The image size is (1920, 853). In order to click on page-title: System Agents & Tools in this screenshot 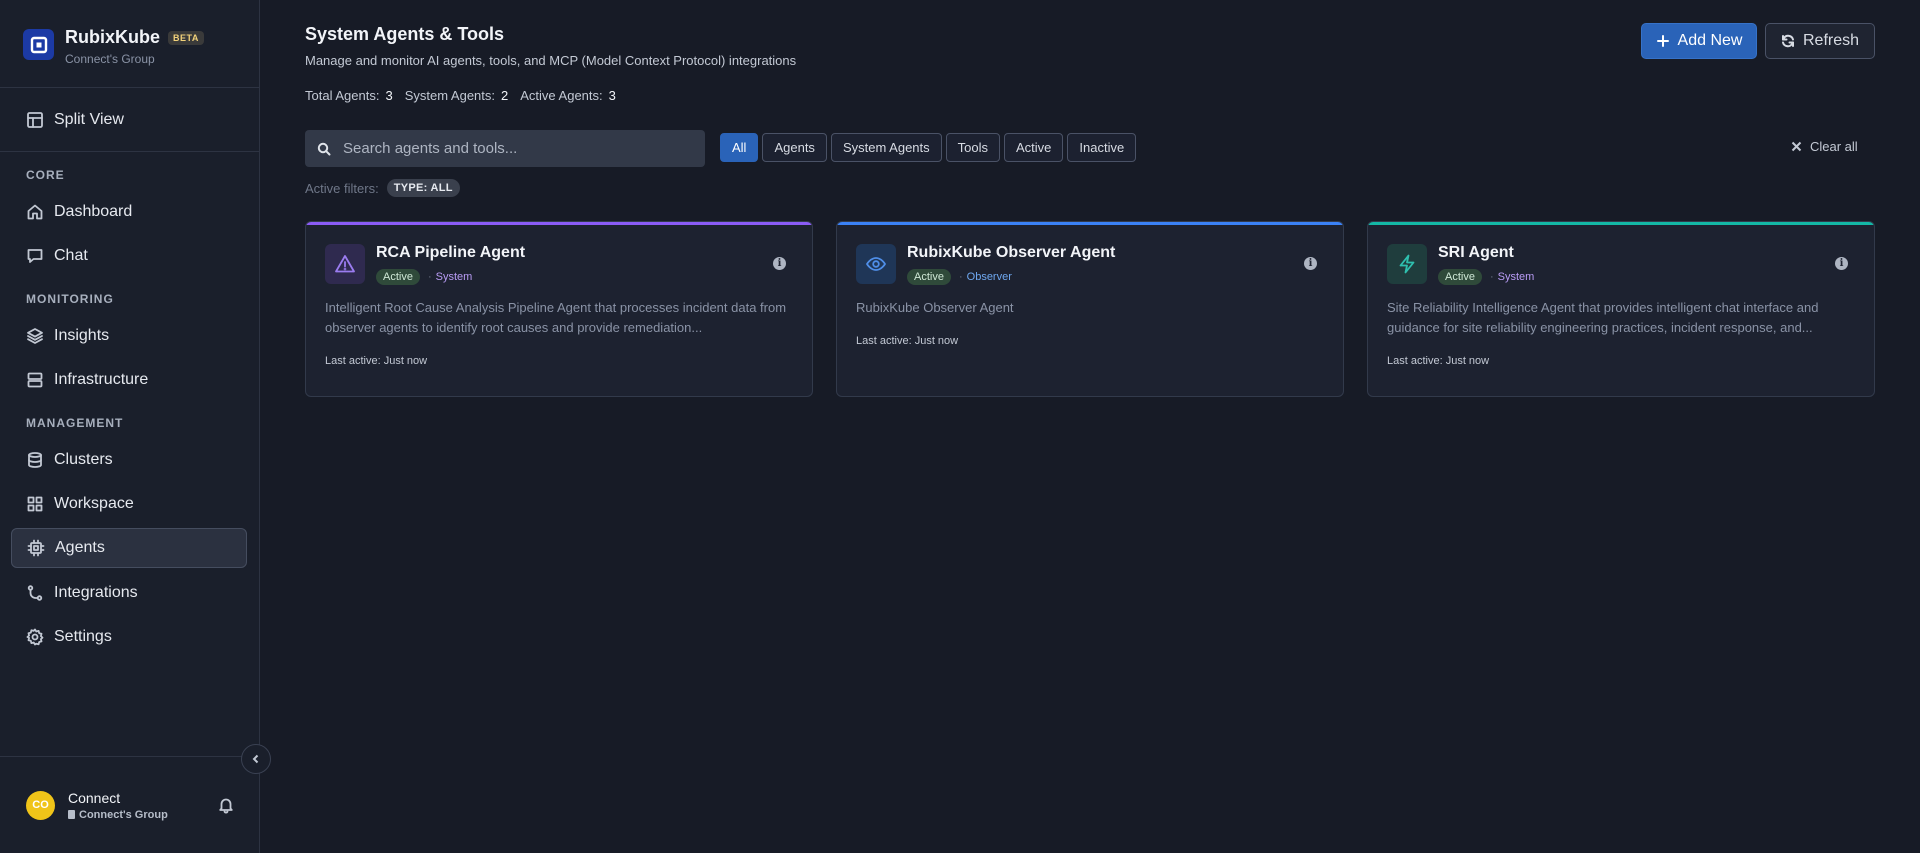, I will do `click(405, 34)`.